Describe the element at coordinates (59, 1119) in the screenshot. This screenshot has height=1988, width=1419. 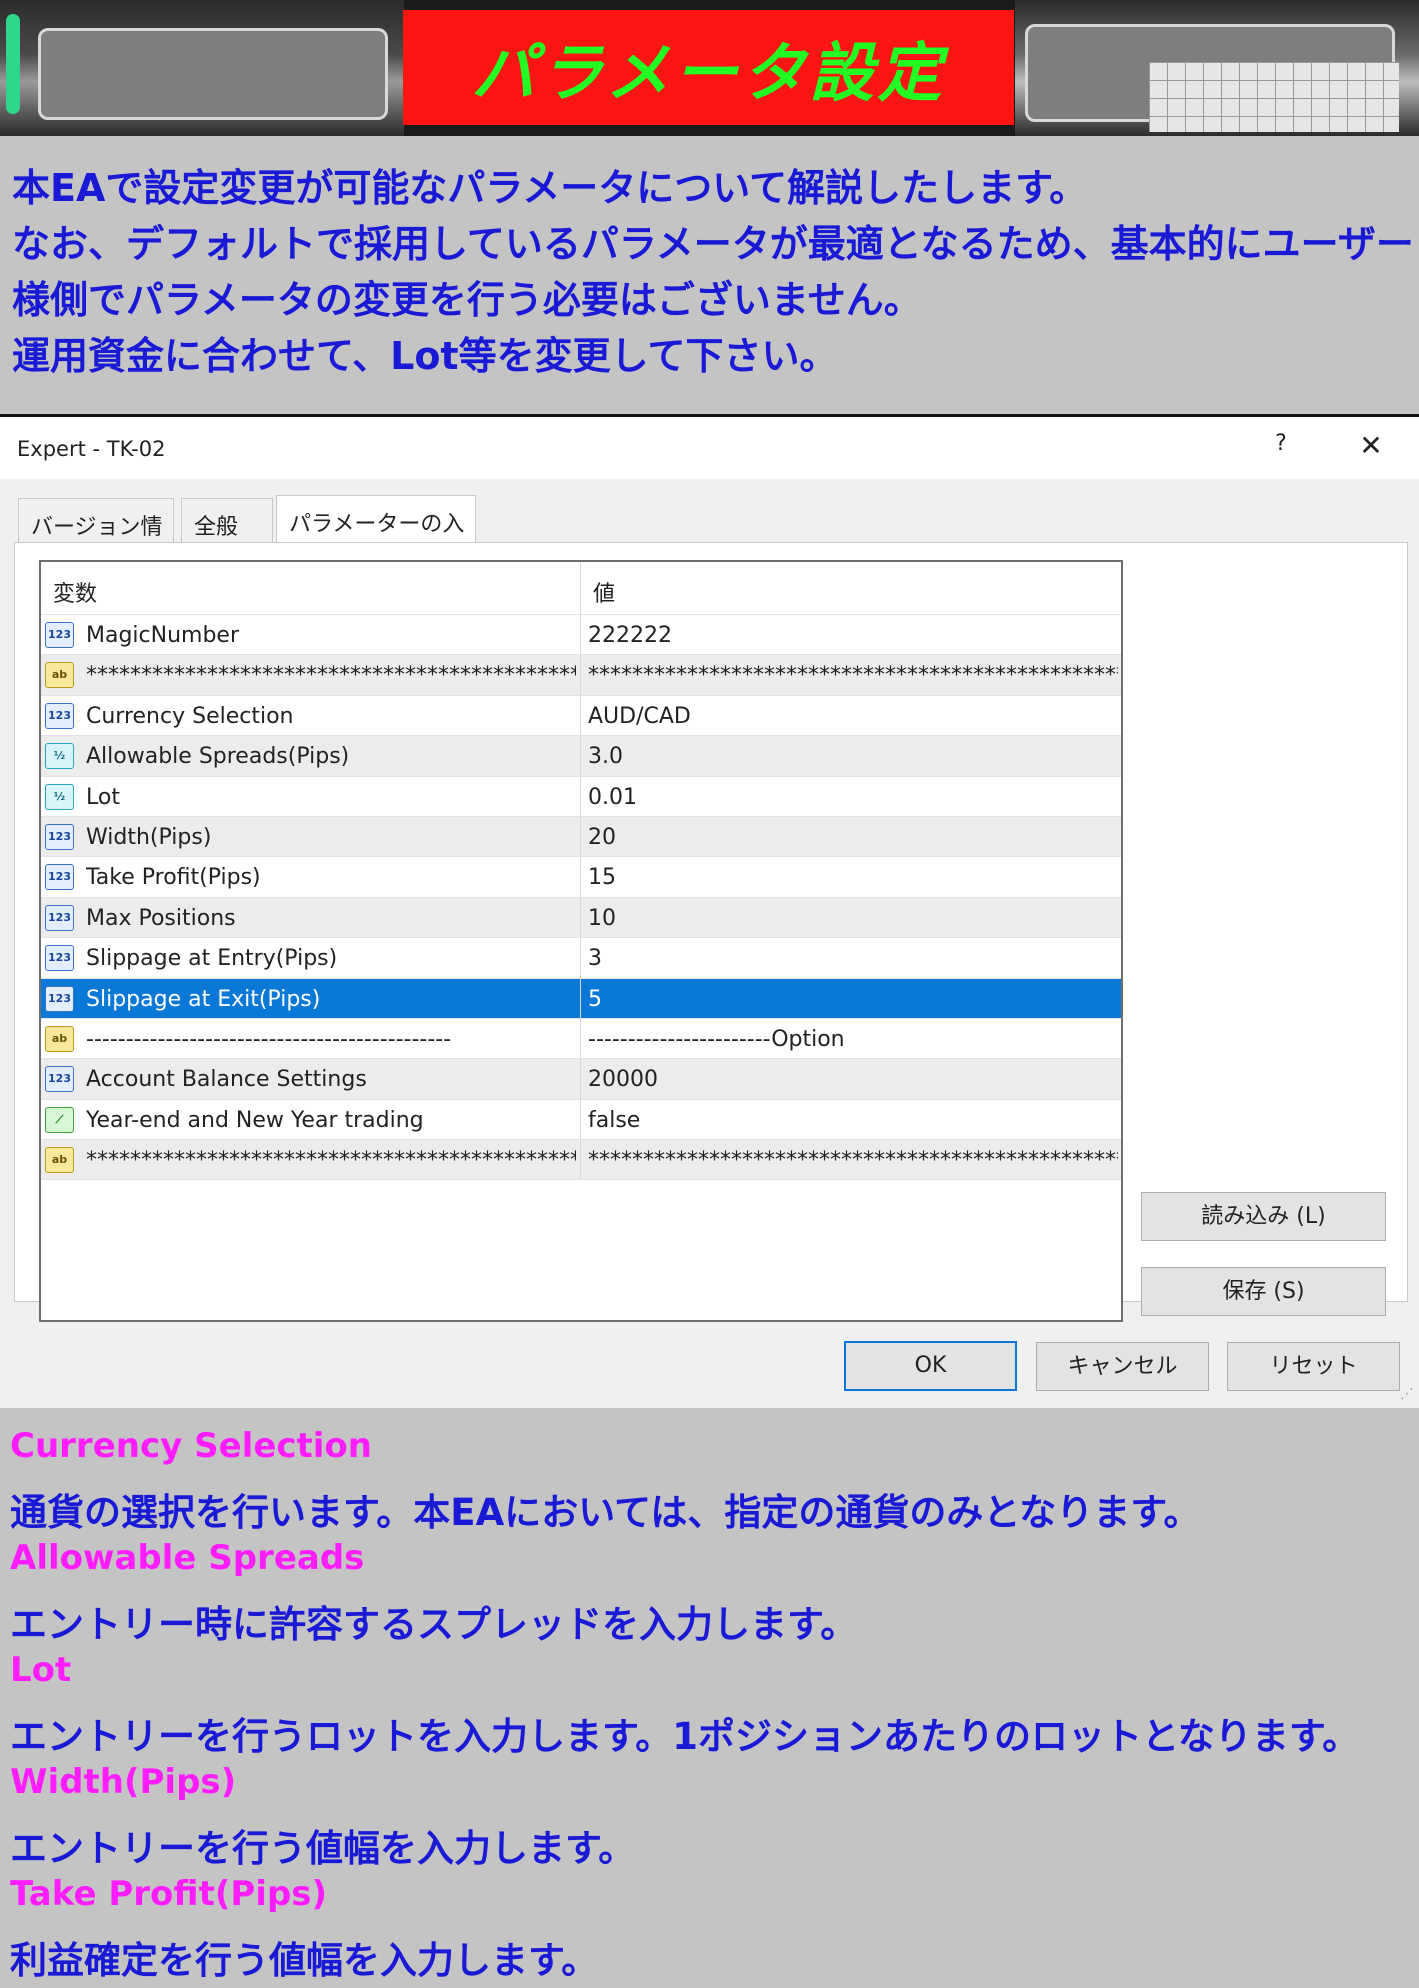
I see `boolean-type-icon: ⟋` at that location.